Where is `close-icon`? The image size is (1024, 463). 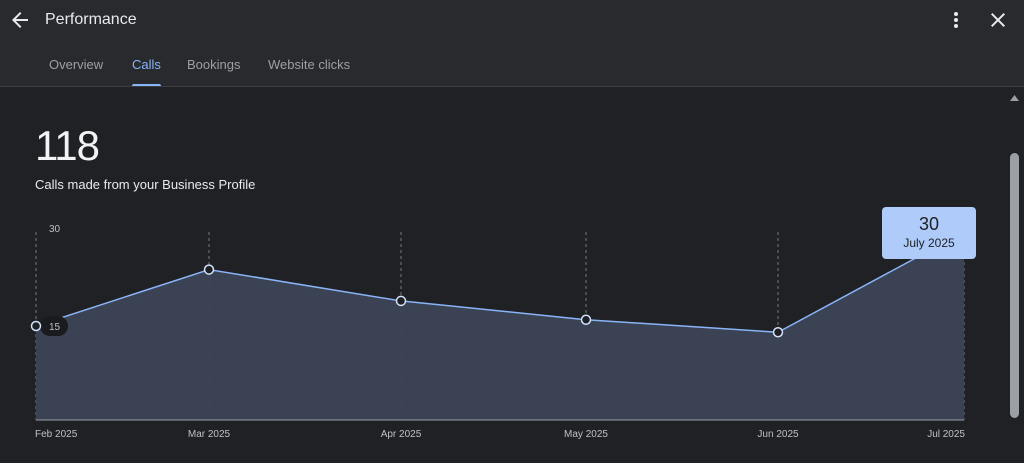 close-icon is located at coordinates (998, 20).